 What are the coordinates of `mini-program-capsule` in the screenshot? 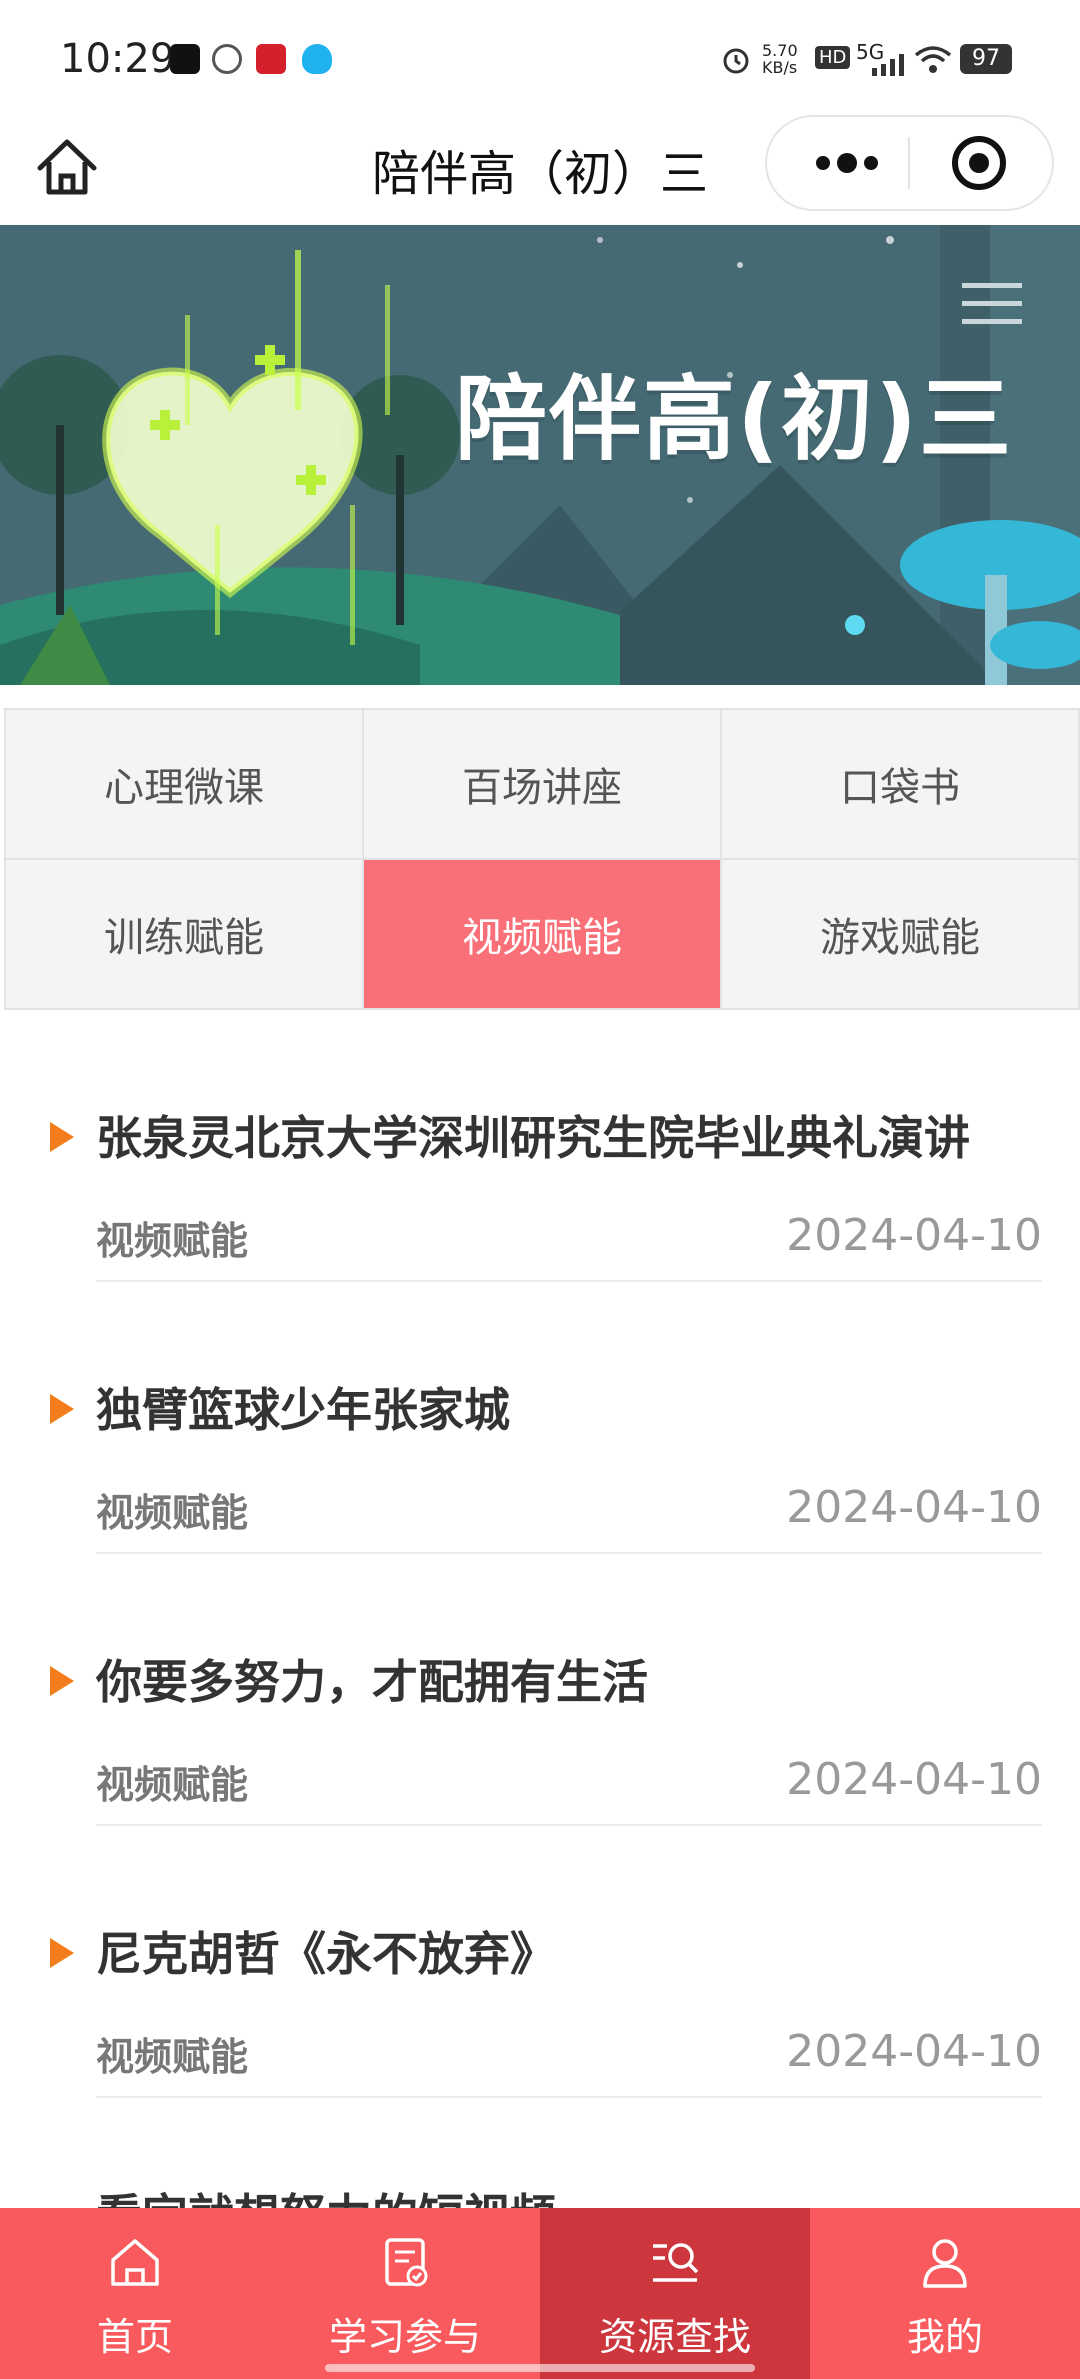 It's located at (909, 163).